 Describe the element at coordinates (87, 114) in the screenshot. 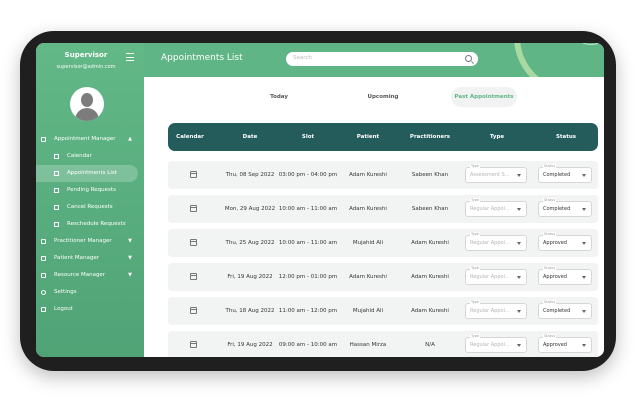

I see `avatar-body` at that location.